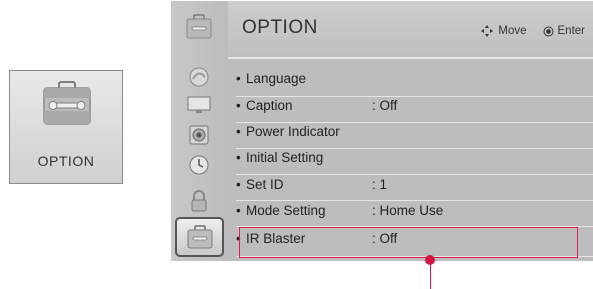 The width and height of the screenshot is (593, 289). What do you see at coordinates (199, 165) in the screenshot?
I see `time-icon` at bounding box center [199, 165].